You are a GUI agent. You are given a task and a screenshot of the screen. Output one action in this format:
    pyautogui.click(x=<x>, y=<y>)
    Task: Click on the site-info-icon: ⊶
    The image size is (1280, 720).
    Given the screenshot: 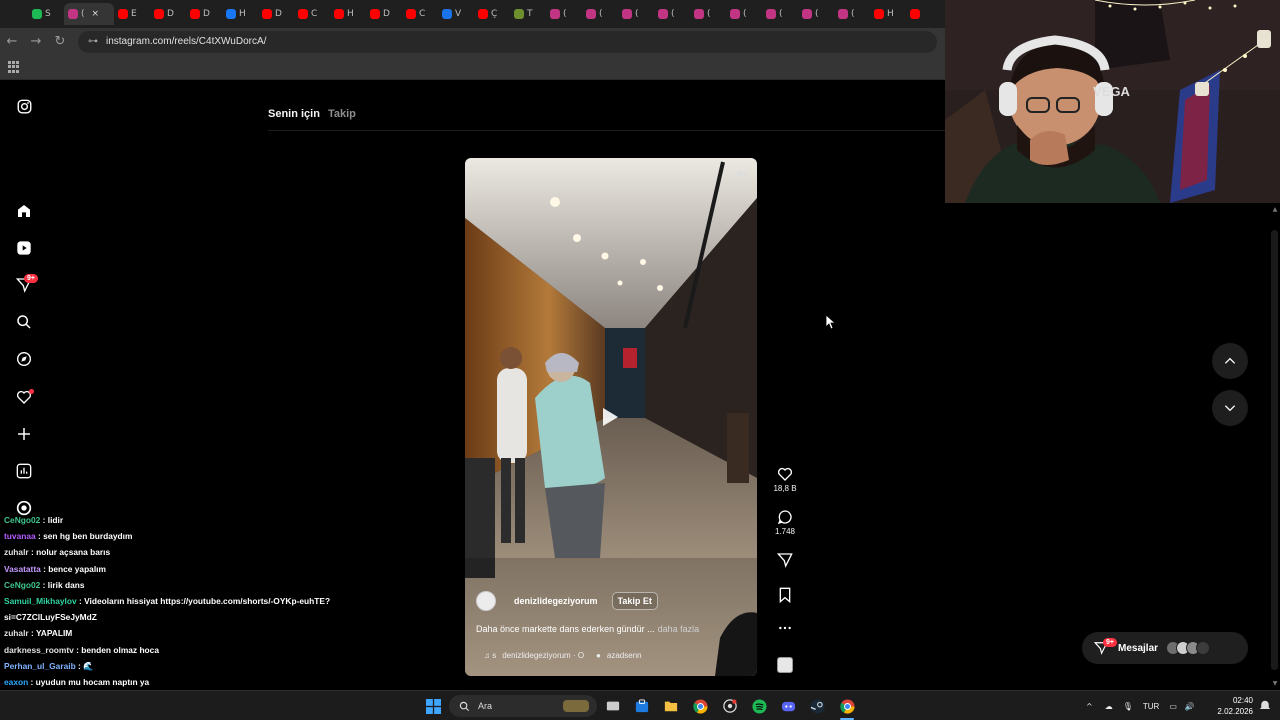 What is the action you would take?
    pyautogui.click(x=93, y=41)
    